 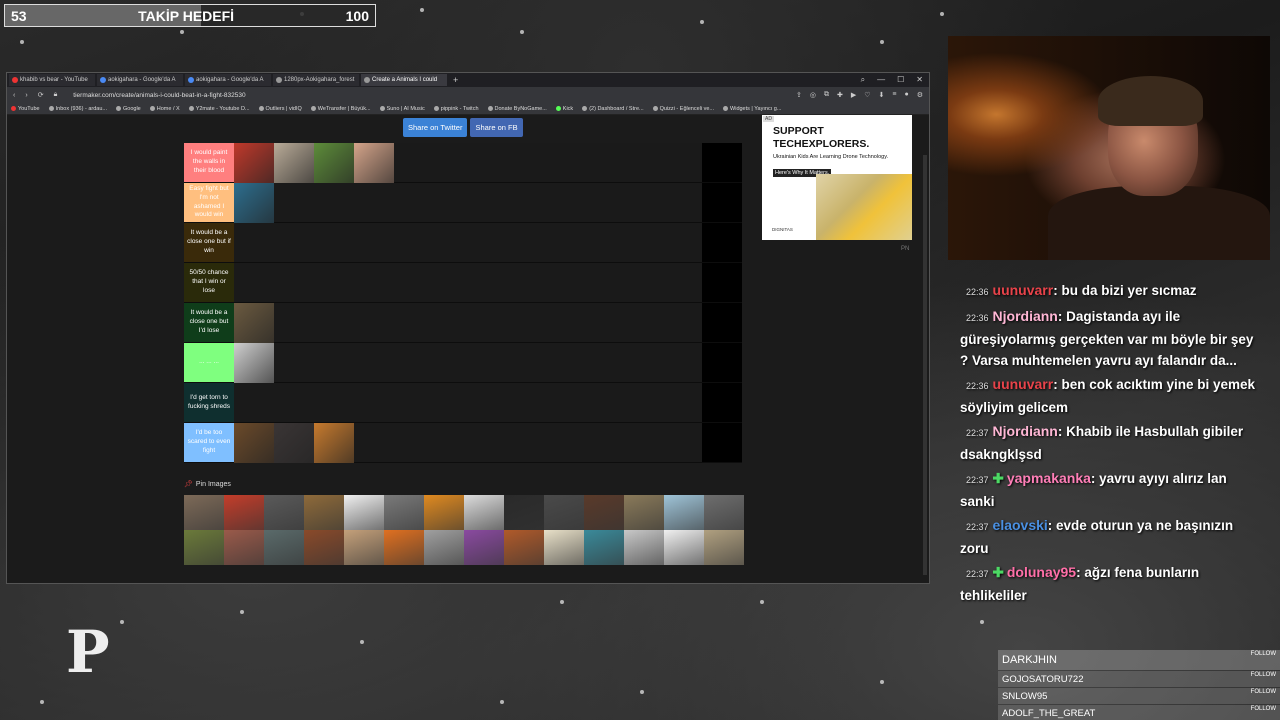 What do you see at coordinates (209, 242) in the screenshot?
I see `tier-label: It would be a close one but if win` at bounding box center [209, 242].